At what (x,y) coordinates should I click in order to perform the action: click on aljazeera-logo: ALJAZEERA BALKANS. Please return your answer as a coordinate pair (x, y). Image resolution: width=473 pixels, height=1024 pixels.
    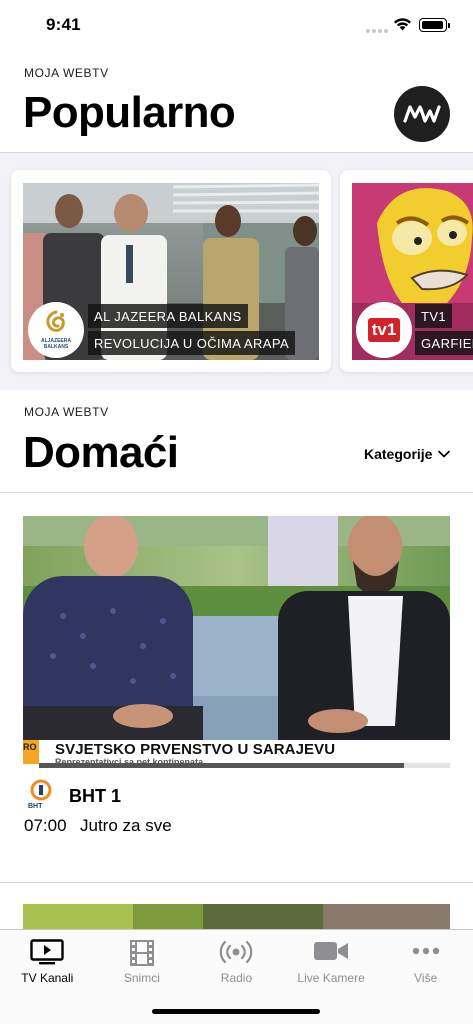
    Looking at the image, I should click on (56, 330).